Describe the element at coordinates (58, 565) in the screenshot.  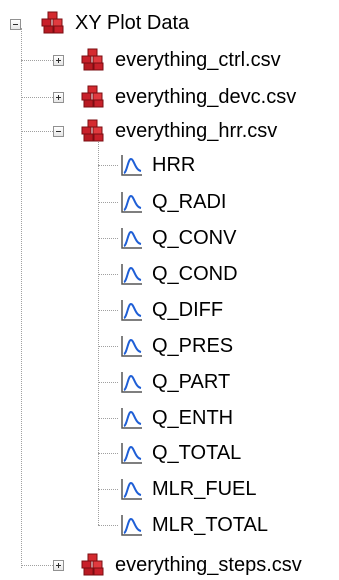
I see `expand-toggle-steps` at that location.